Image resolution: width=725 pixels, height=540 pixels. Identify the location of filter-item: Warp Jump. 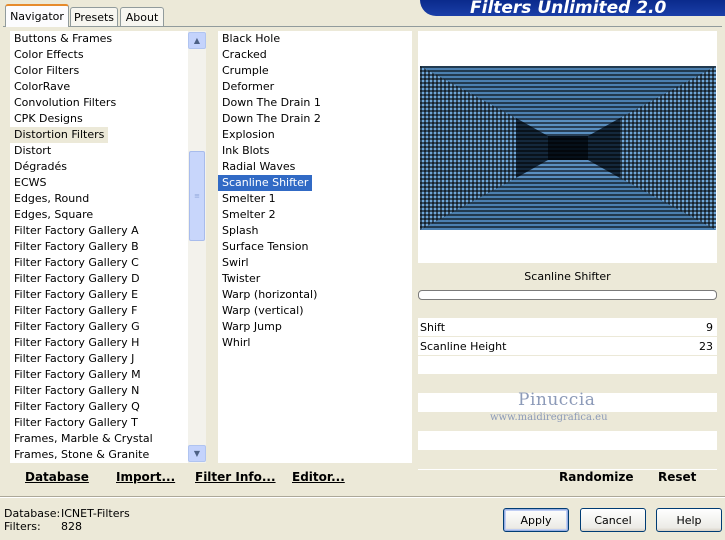
(315, 327).